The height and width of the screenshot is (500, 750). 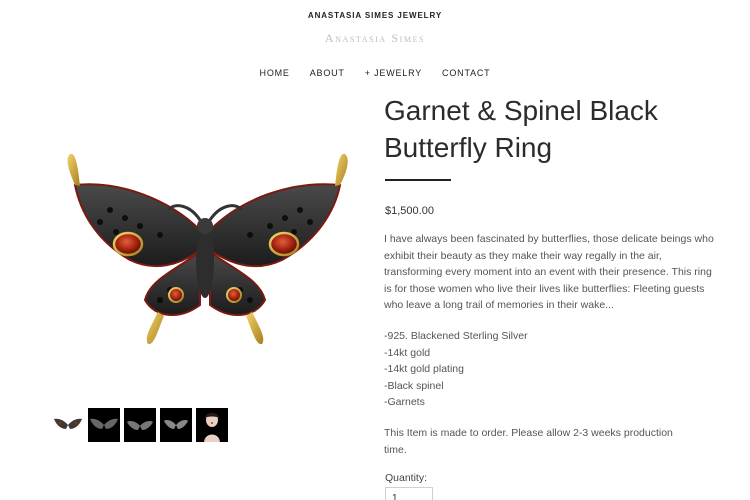 I want to click on product-title: Garnet & Spinel Black Butterfly Ring, so click(x=521, y=129).